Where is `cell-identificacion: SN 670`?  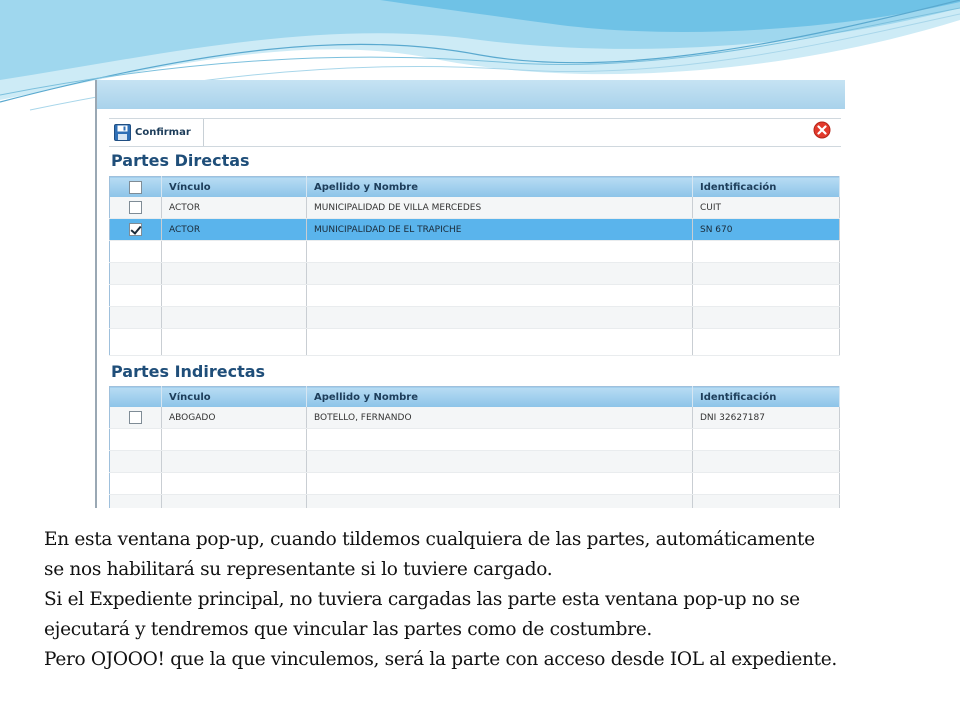
cell-identificacion: SN 670 is located at coordinates (766, 229).